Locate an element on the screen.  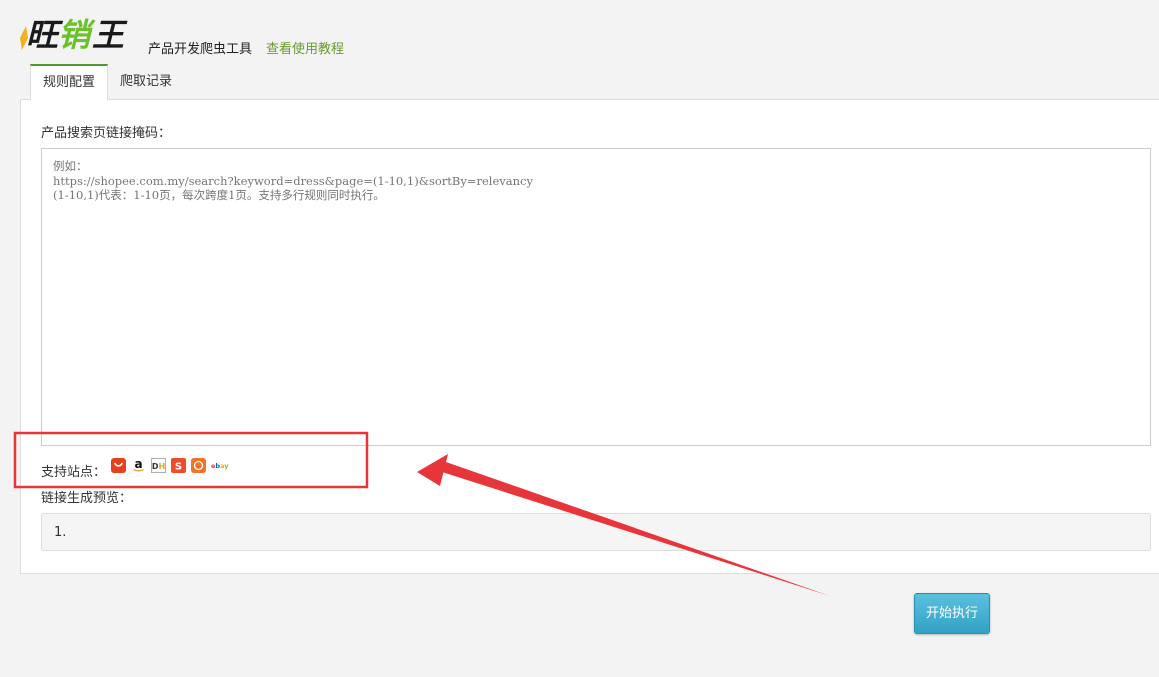
link-preview-text: 1. is located at coordinates (60, 532).